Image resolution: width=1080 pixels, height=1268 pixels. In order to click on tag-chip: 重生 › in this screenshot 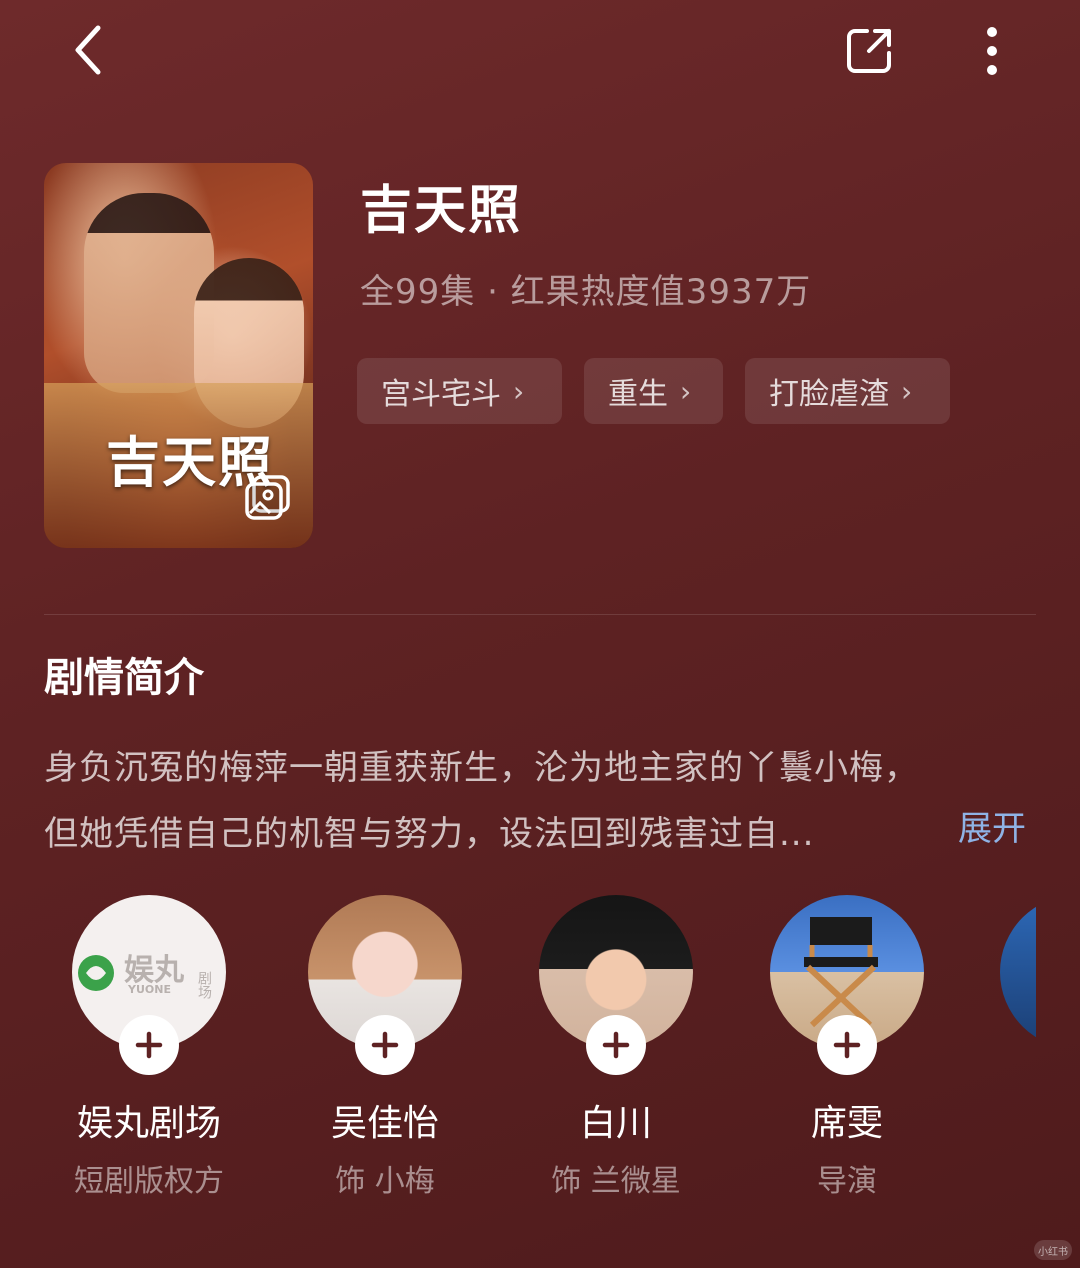, I will do `click(653, 391)`.